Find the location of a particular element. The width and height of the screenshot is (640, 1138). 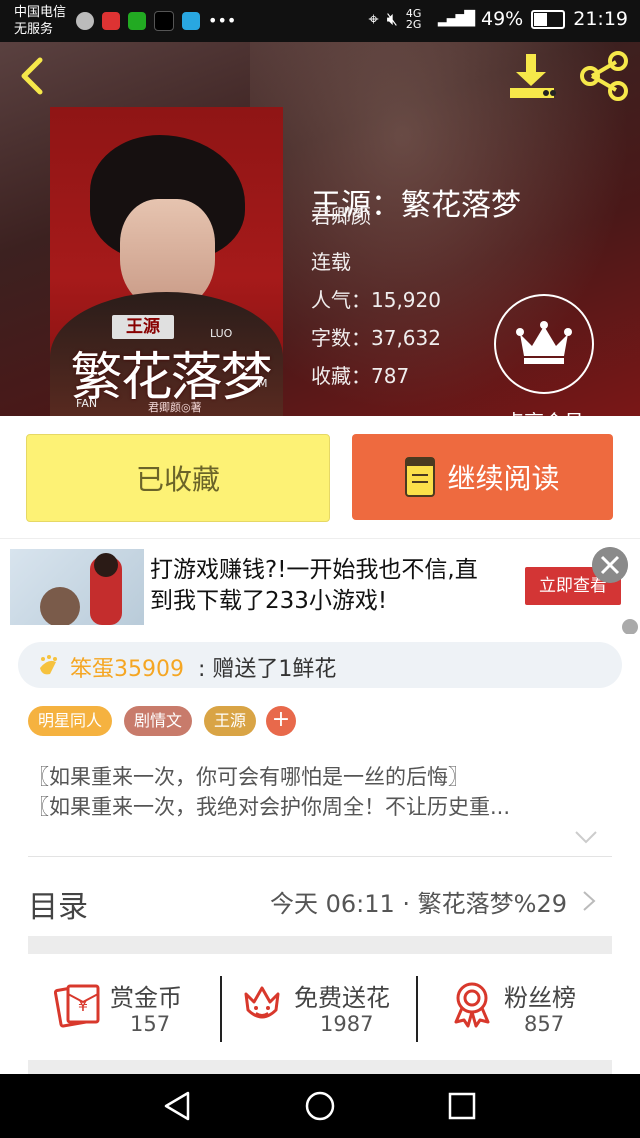

nav-back-icon is located at coordinates (178, 1106).